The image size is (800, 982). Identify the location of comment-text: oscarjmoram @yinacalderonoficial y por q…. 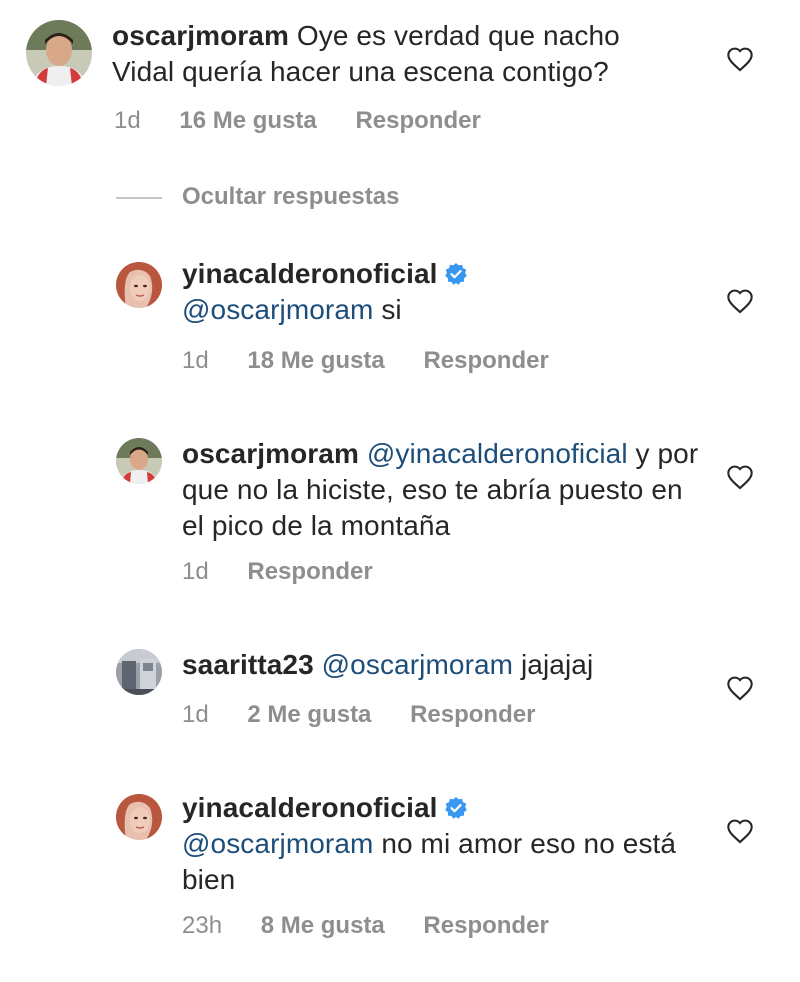
(442, 490).